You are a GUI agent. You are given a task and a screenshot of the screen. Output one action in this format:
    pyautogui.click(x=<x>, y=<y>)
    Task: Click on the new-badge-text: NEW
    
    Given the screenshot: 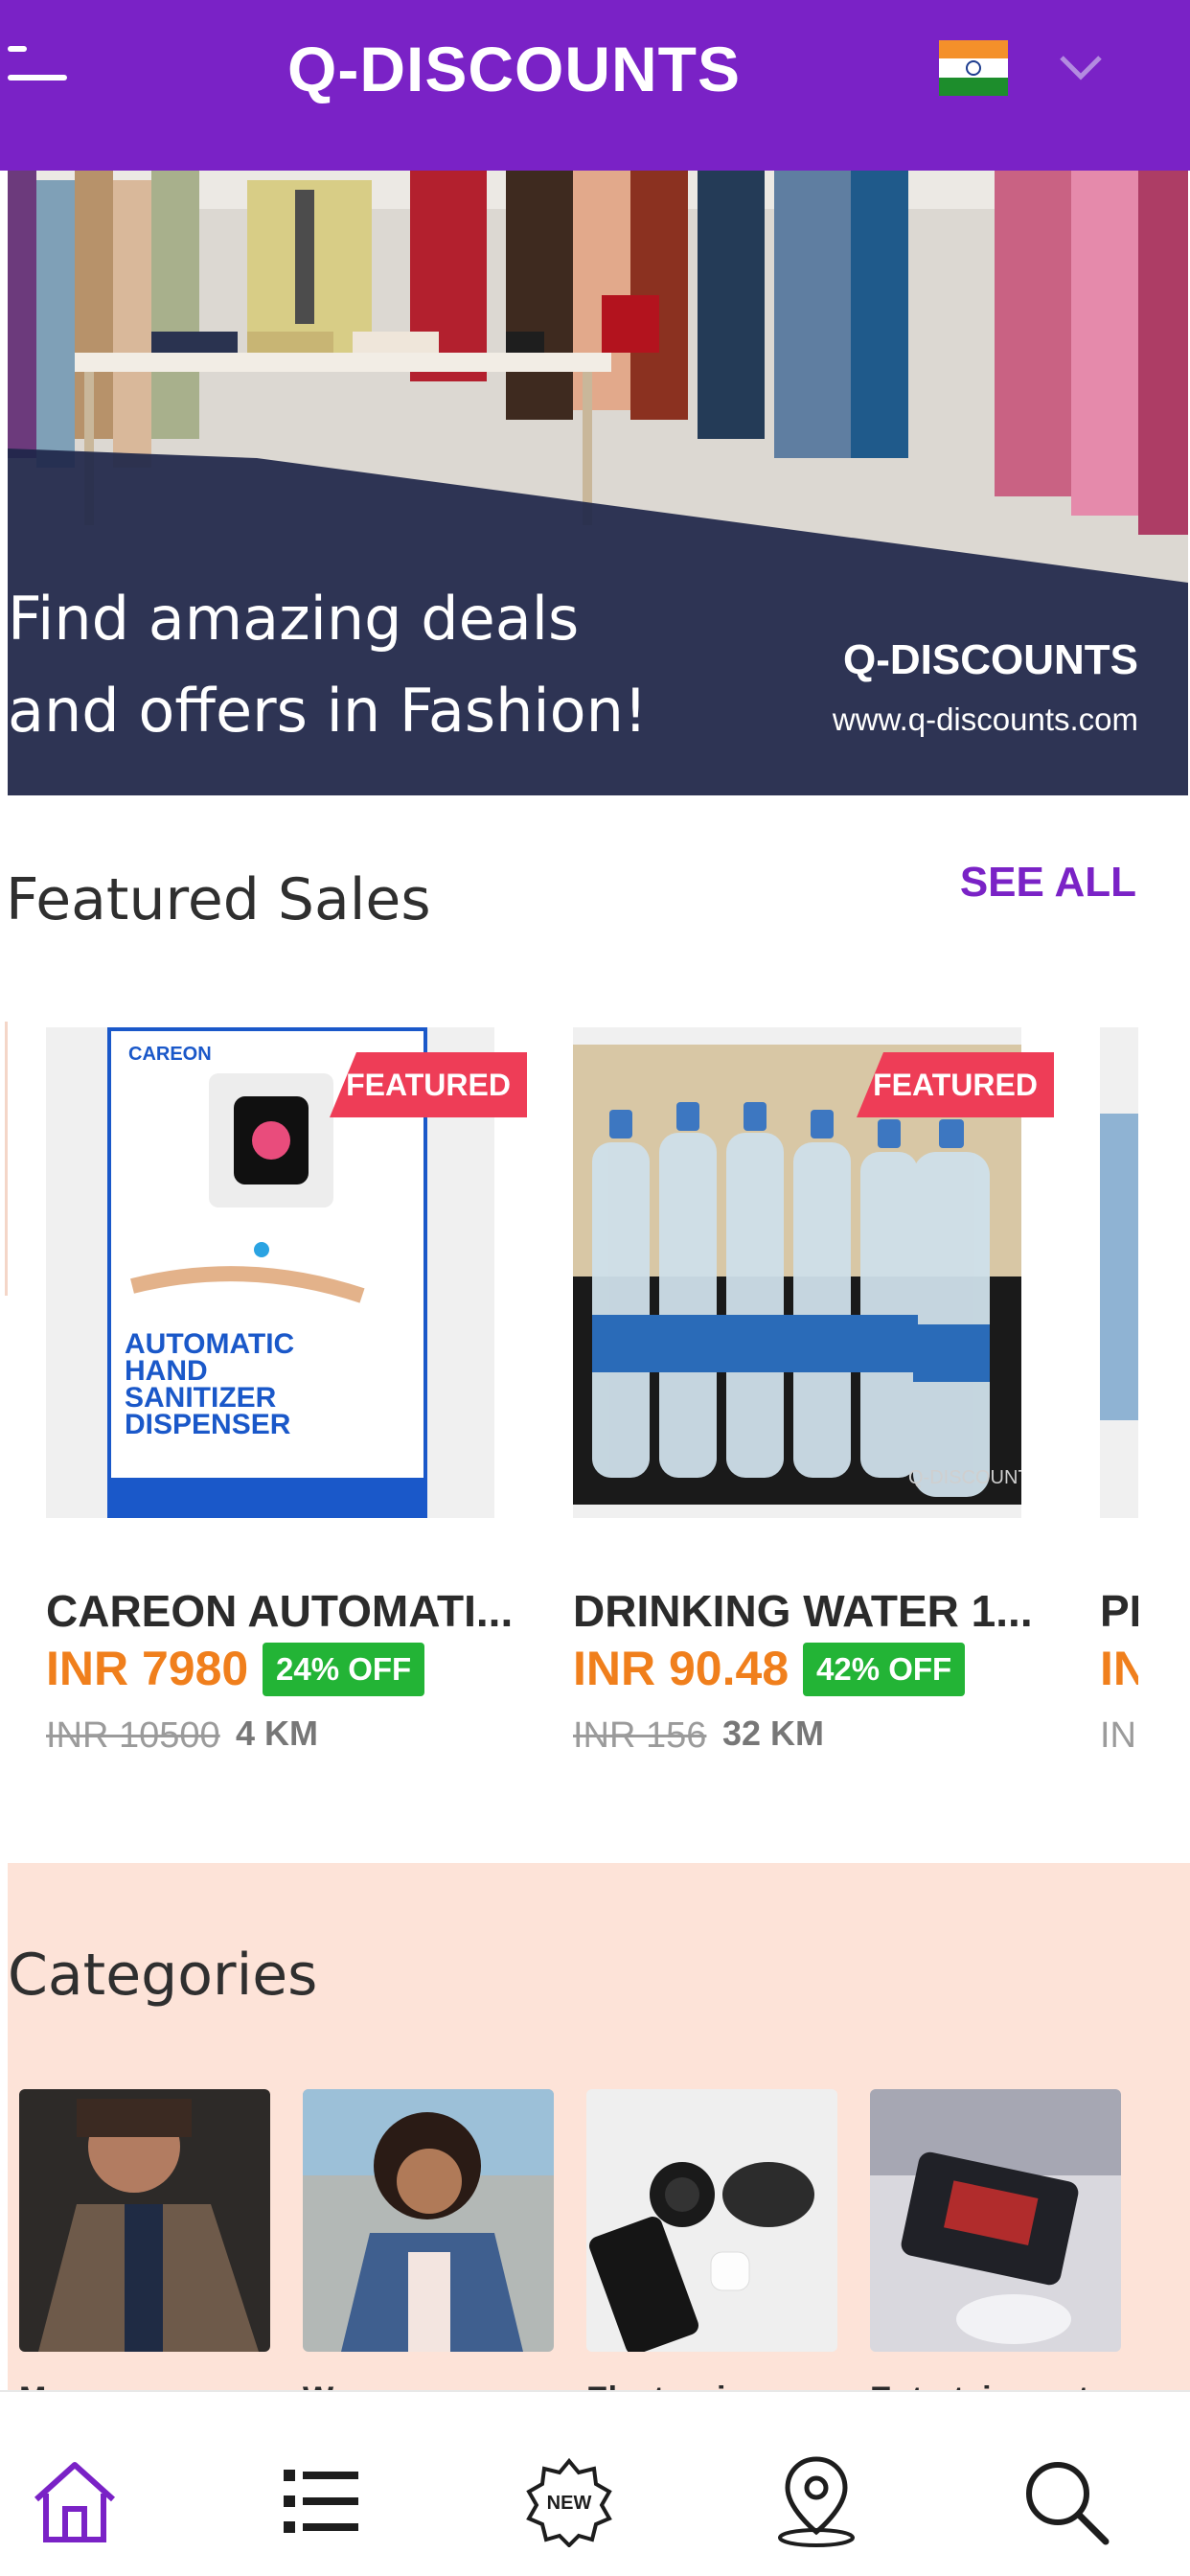 What is the action you would take?
    pyautogui.click(x=570, y=2503)
    